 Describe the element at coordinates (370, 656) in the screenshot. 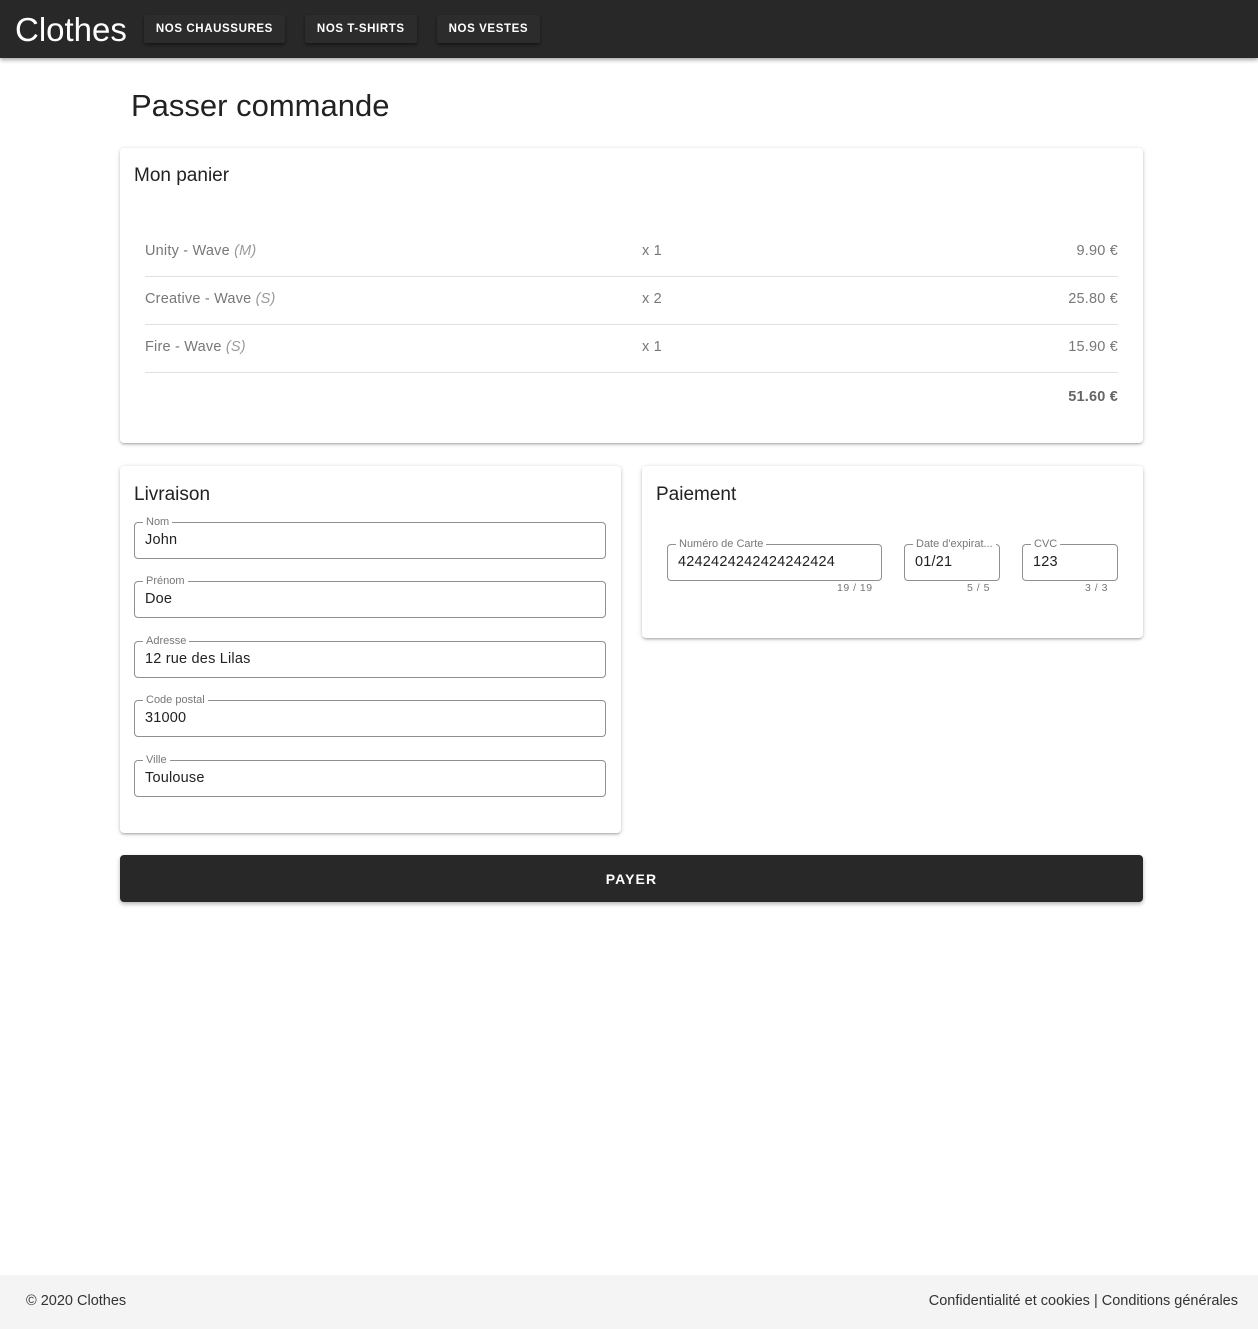

I see `address-field: Adresse 12 rue des Lilas` at that location.